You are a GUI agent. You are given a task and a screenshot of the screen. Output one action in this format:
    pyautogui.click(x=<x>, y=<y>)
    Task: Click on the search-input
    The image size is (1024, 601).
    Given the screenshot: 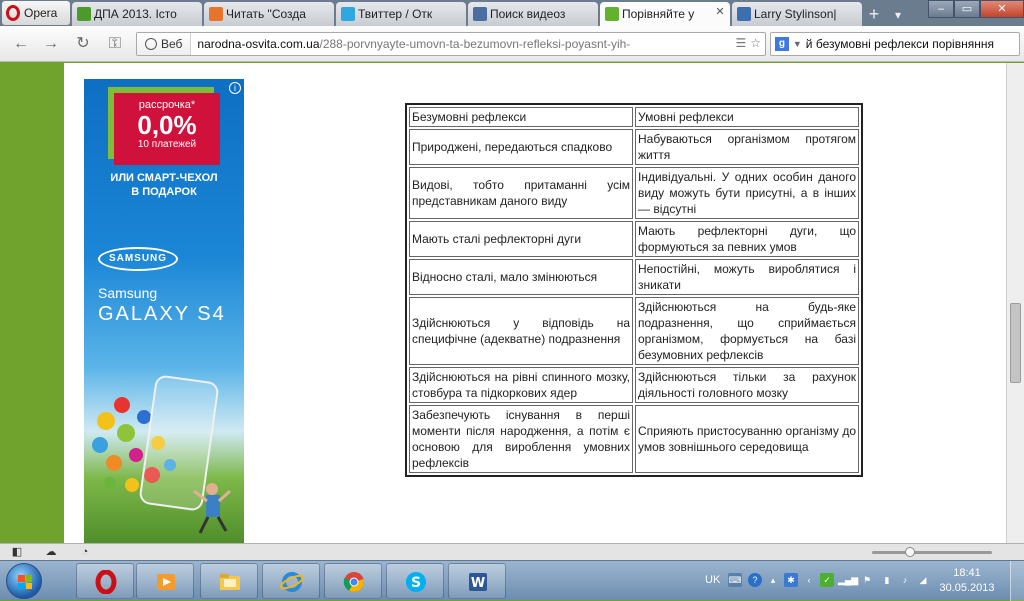 What is the action you would take?
    pyautogui.click(x=912, y=44)
    